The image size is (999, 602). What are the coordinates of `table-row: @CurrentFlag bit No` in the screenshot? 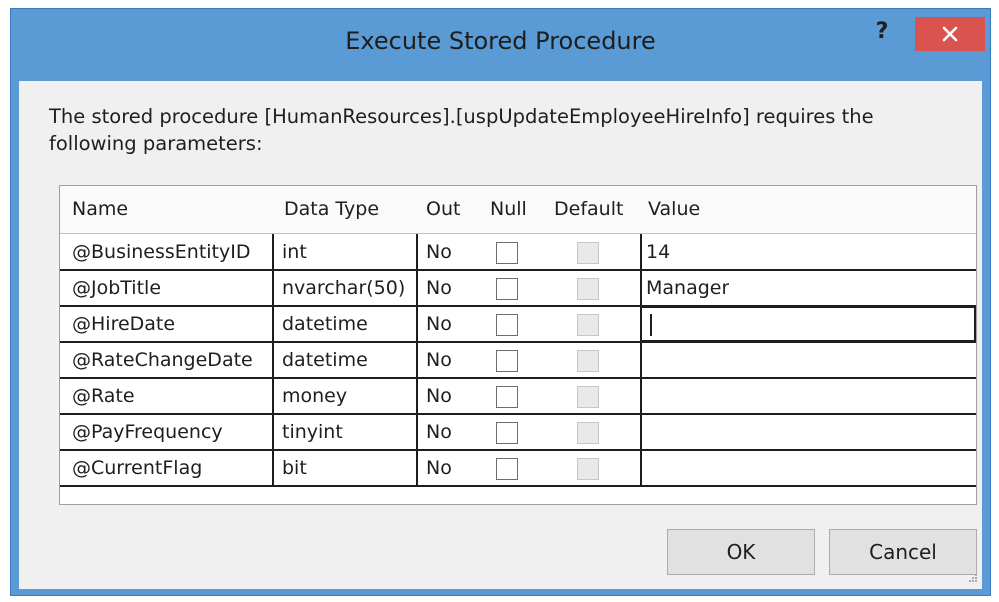 It's located at (518, 468).